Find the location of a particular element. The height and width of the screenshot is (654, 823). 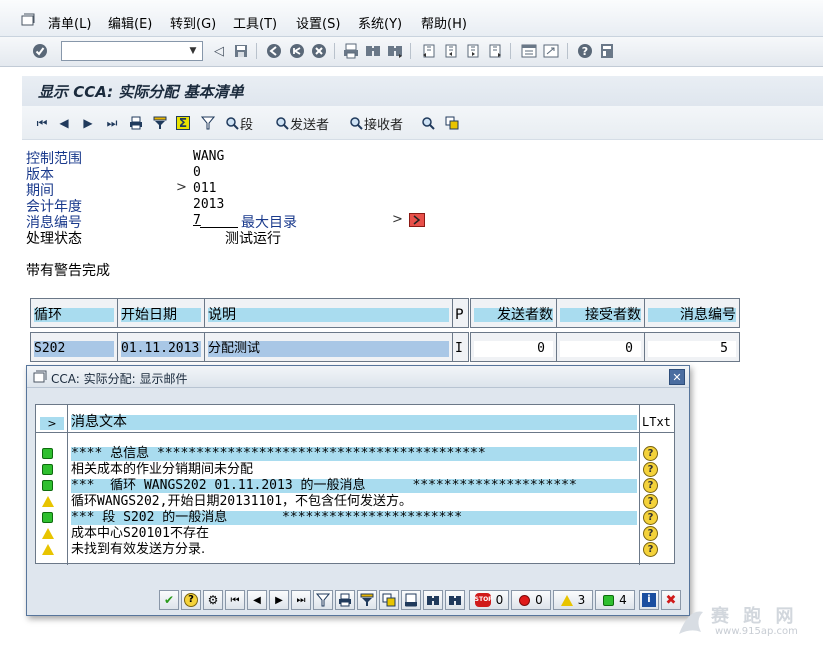

first-page-icon is located at coordinates (429, 51).